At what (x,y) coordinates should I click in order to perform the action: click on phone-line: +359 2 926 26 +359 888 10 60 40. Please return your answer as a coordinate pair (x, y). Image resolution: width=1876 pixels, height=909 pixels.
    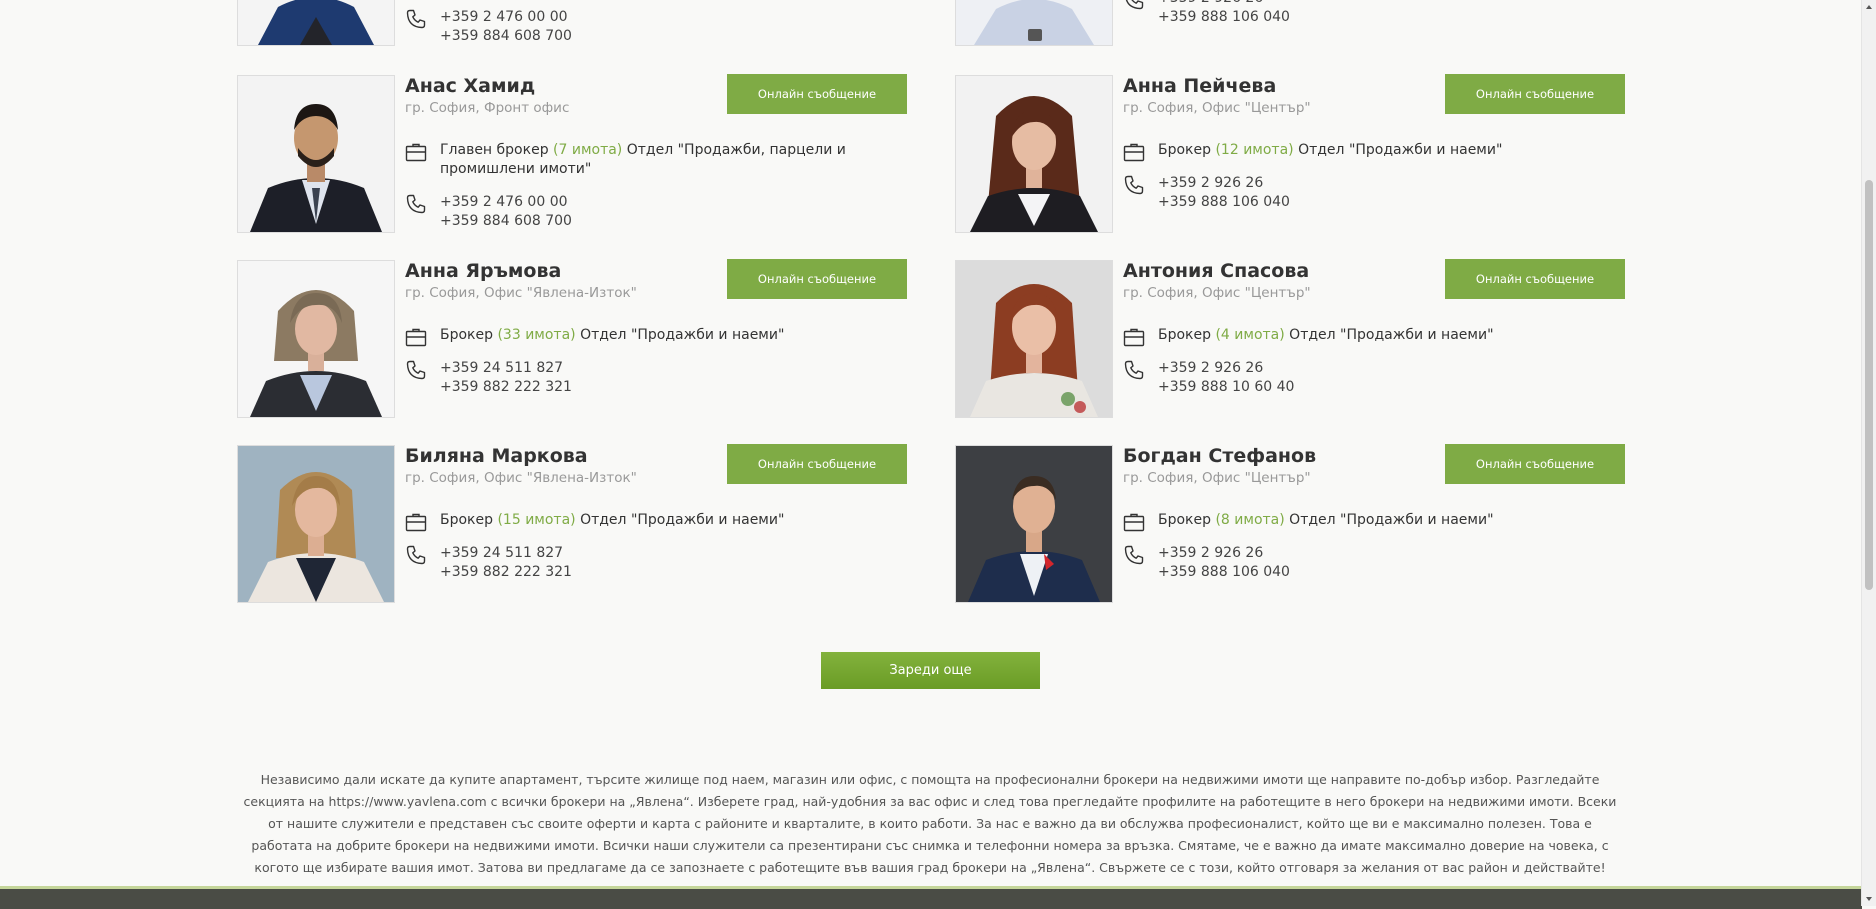
    Looking at the image, I should click on (1273, 378).